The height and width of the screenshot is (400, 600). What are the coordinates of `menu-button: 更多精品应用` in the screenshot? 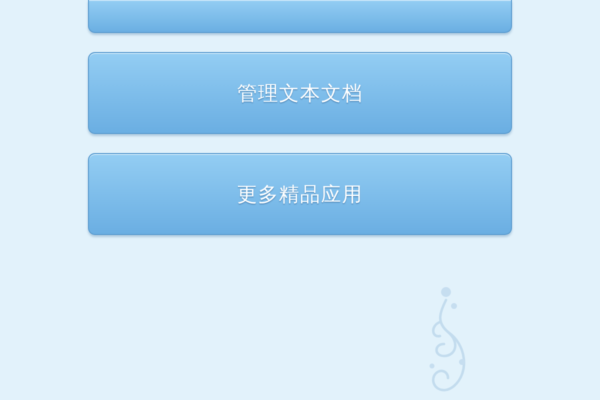 It's located at (300, 194).